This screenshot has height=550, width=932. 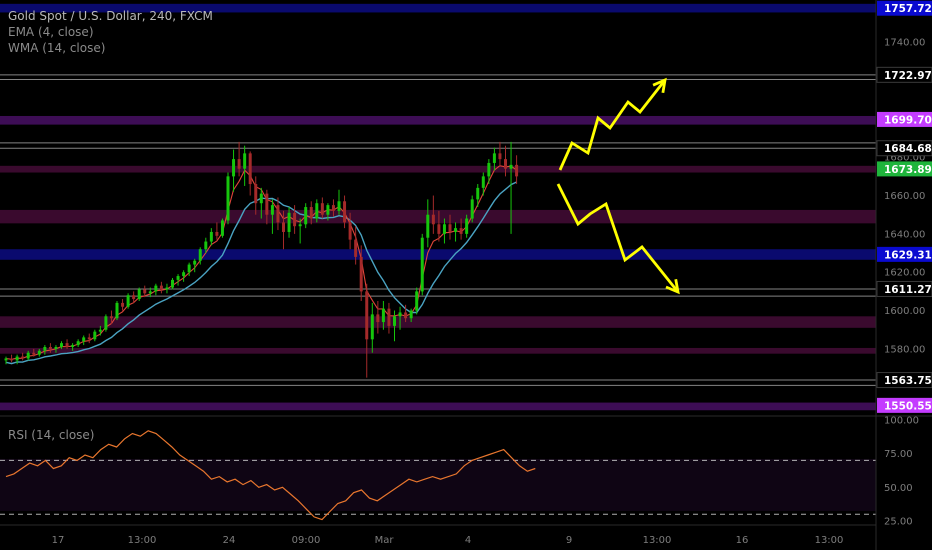 What do you see at coordinates (742, 540) in the screenshot?
I see `time-tick-label: 16` at bounding box center [742, 540].